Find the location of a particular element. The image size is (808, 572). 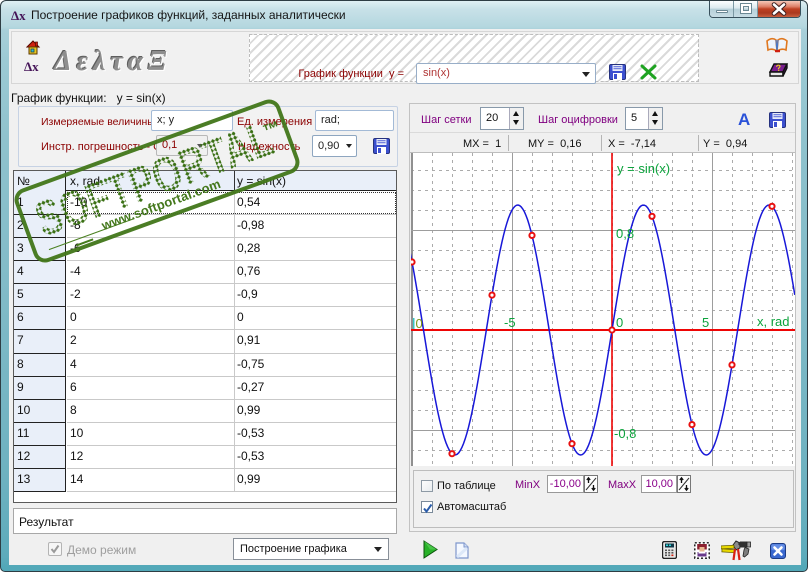

svg-text: 5 is located at coordinates (705, 322).